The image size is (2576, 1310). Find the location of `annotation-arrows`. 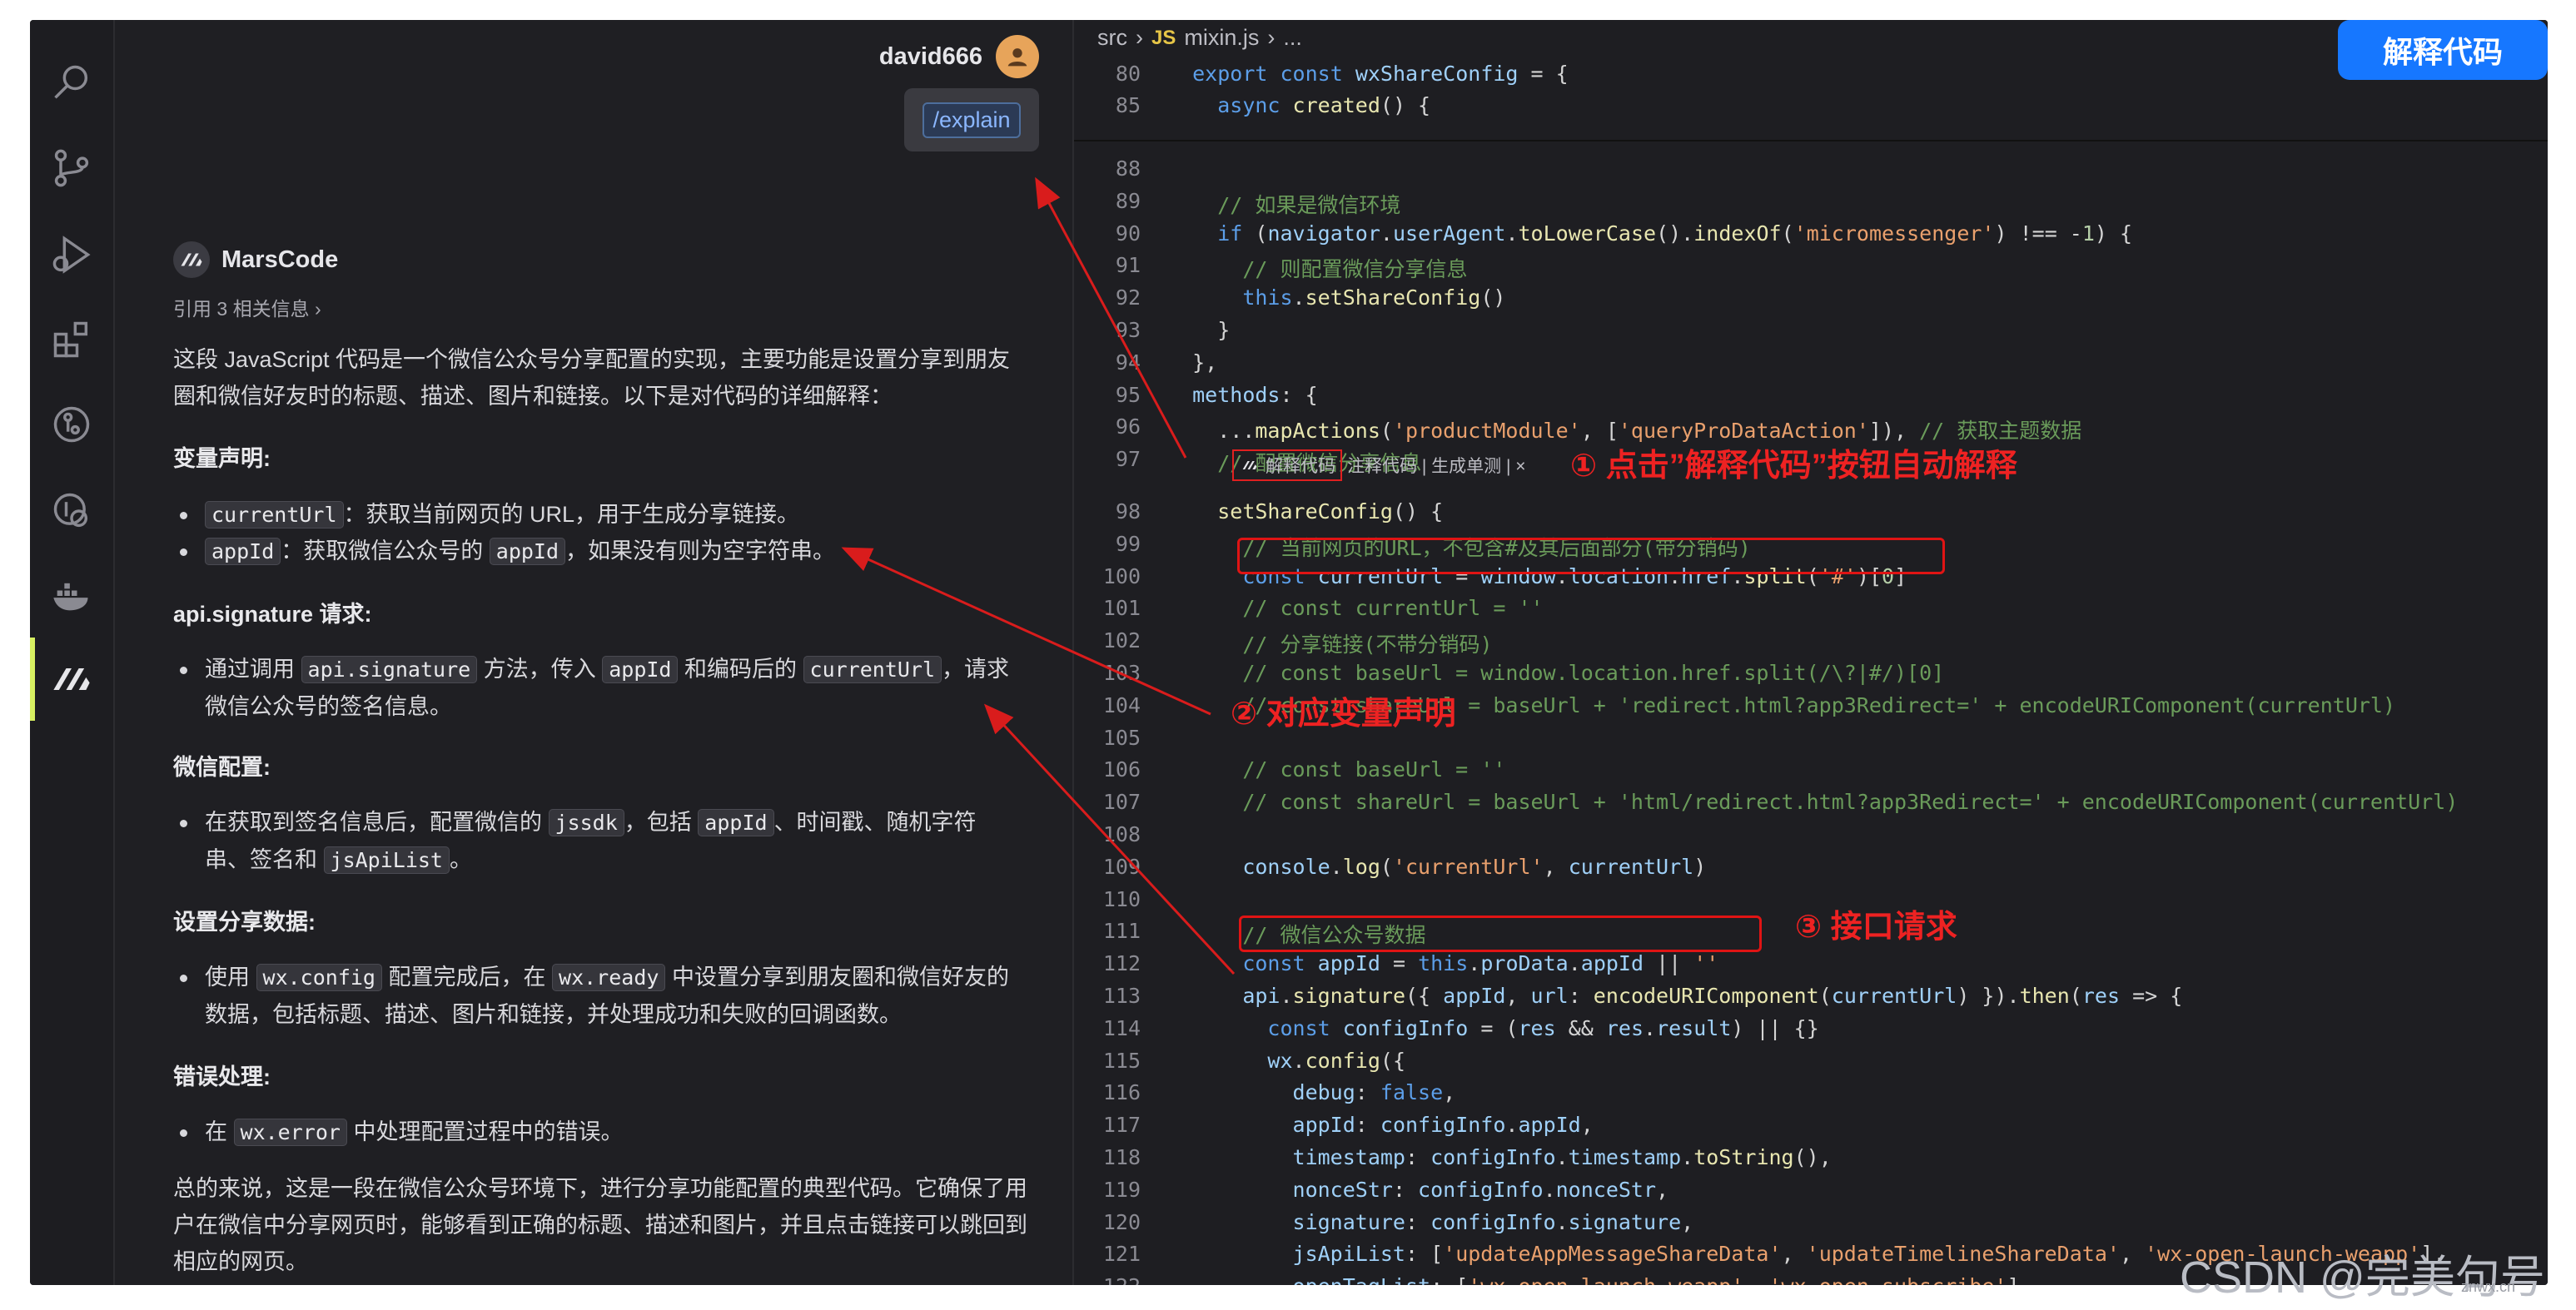

annotation-arrows is located at coordinates (1038, 575).